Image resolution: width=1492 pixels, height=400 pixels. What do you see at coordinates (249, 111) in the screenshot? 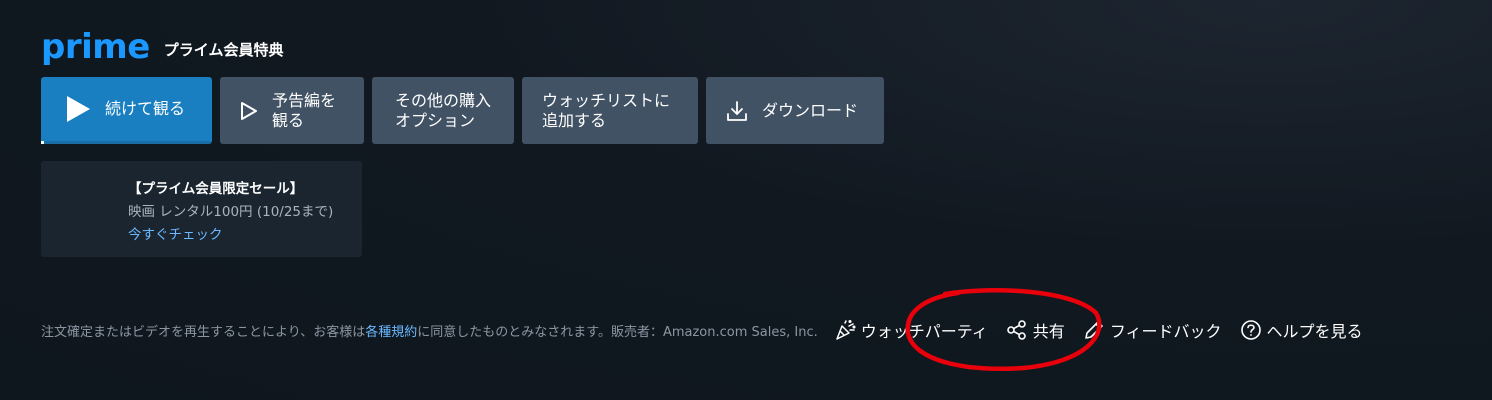
I see `play-outline-icon` at bounding box center [249, 111].